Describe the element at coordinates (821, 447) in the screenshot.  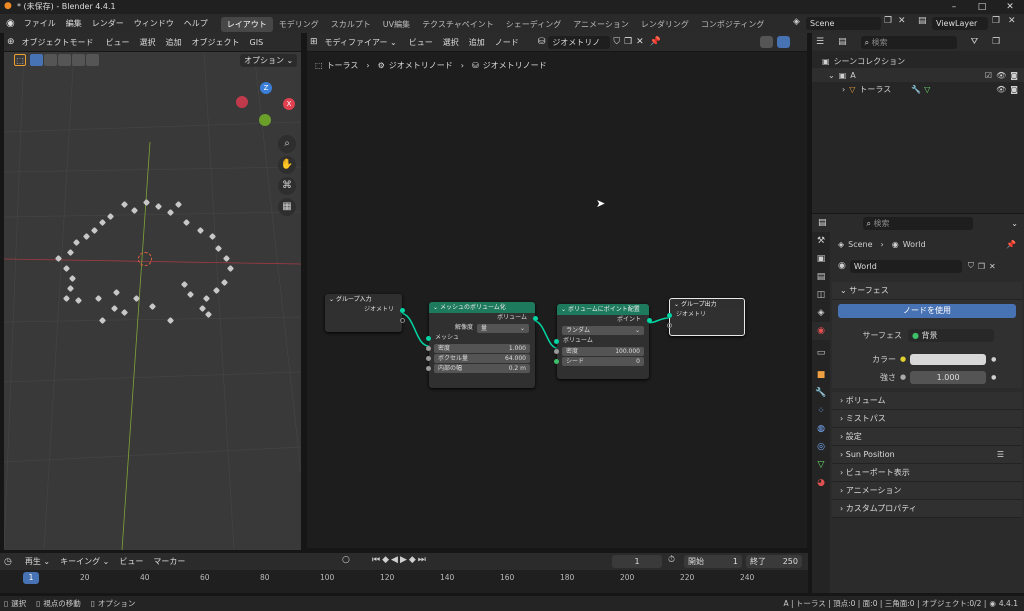
I see `constraints-tab-icon: ◎` at that location.